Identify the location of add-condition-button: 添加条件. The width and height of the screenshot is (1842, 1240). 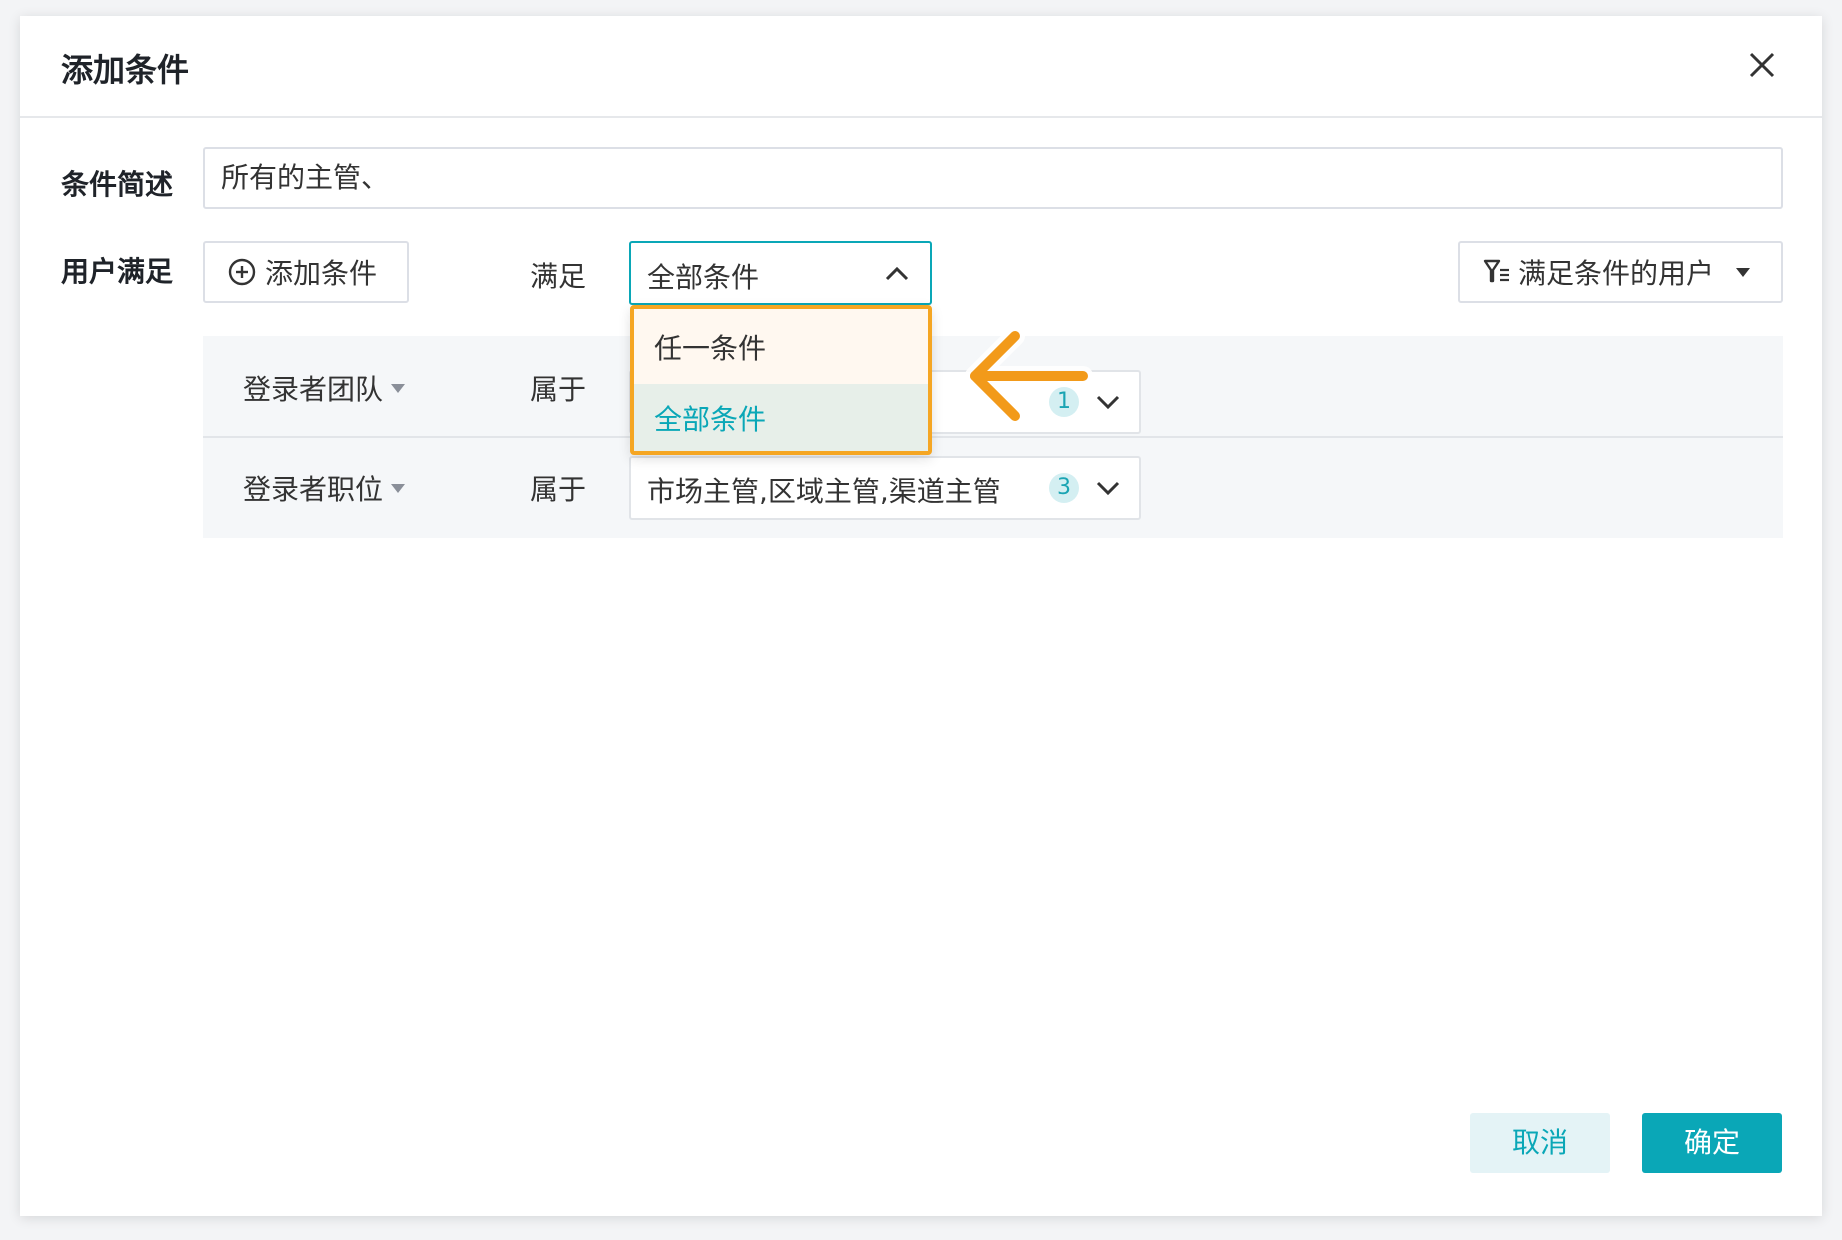
(306, 272).